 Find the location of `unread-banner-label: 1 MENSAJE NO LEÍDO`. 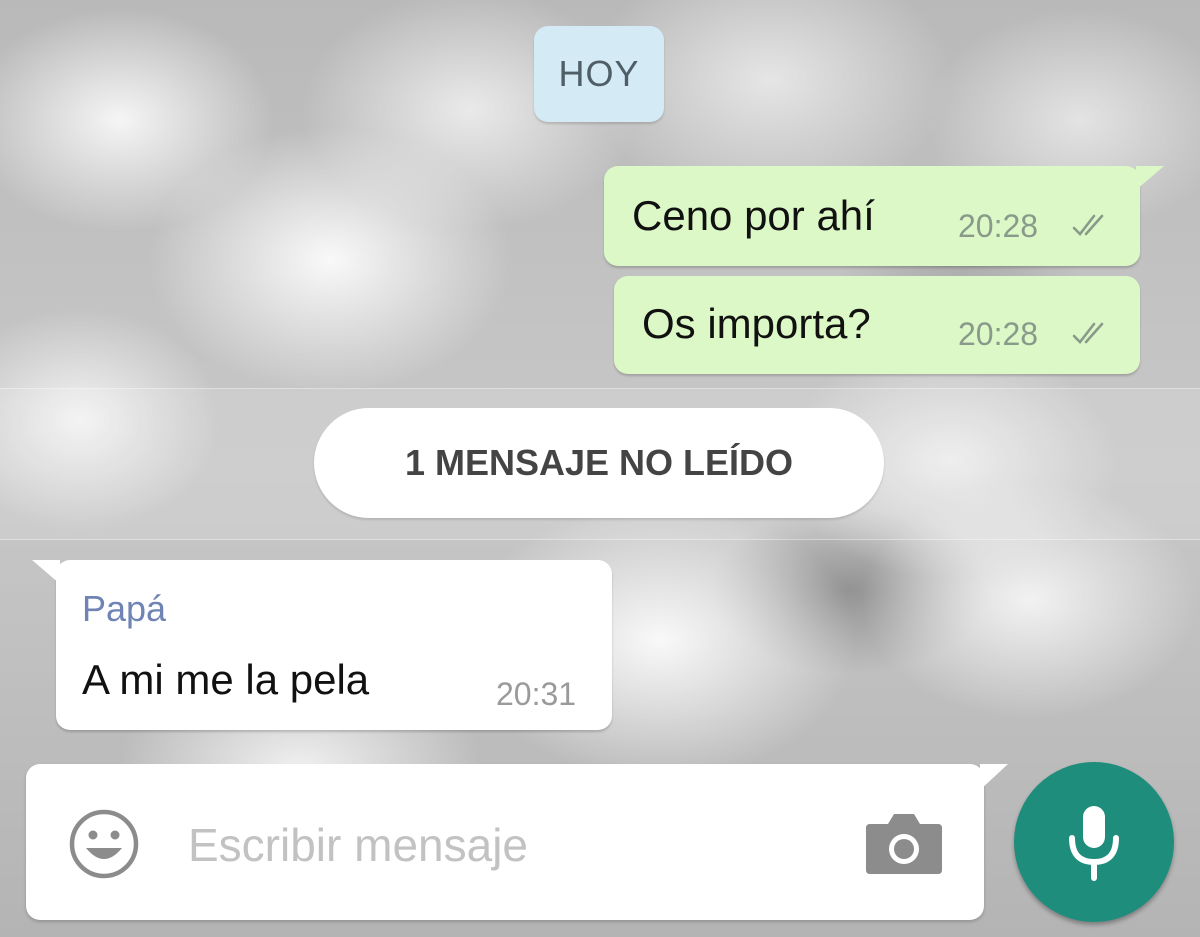

unread-banner-label: 1 MENSAJE NO LEÍDO is located at coordinates (599, 462).